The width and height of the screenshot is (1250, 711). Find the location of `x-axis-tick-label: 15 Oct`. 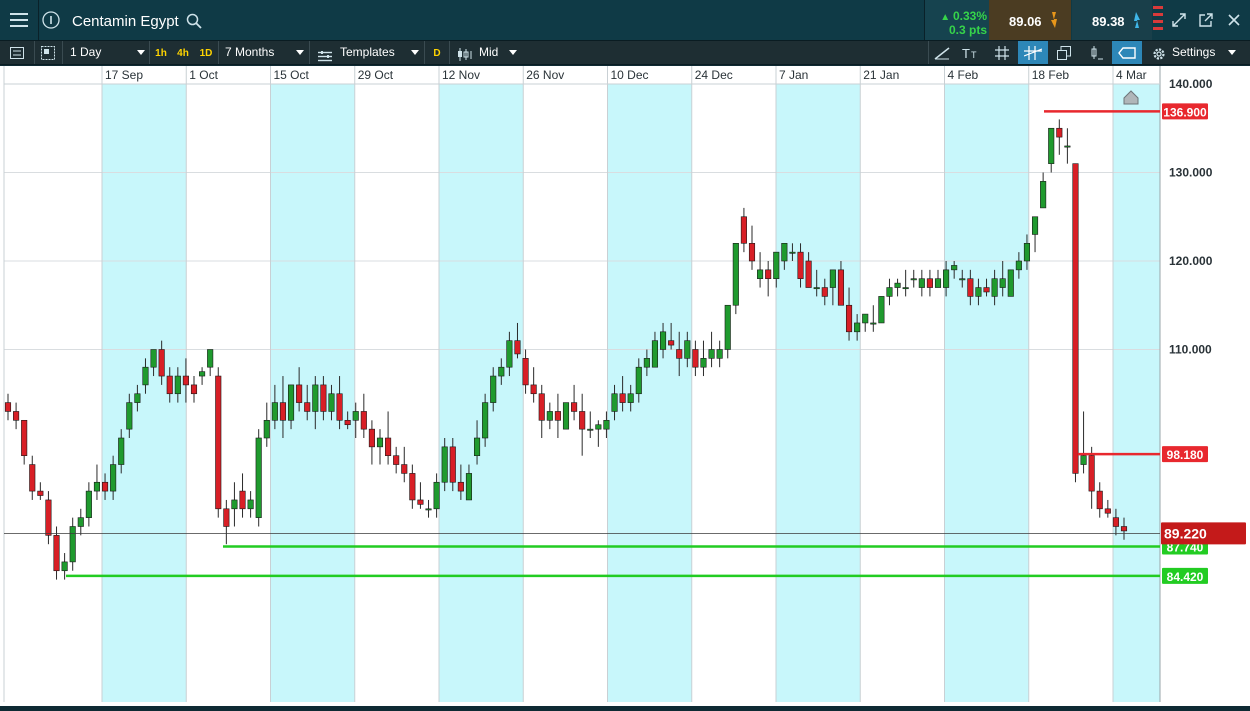

x-axis-tick-label: 15 Oct is located at coordinates (292, 75).